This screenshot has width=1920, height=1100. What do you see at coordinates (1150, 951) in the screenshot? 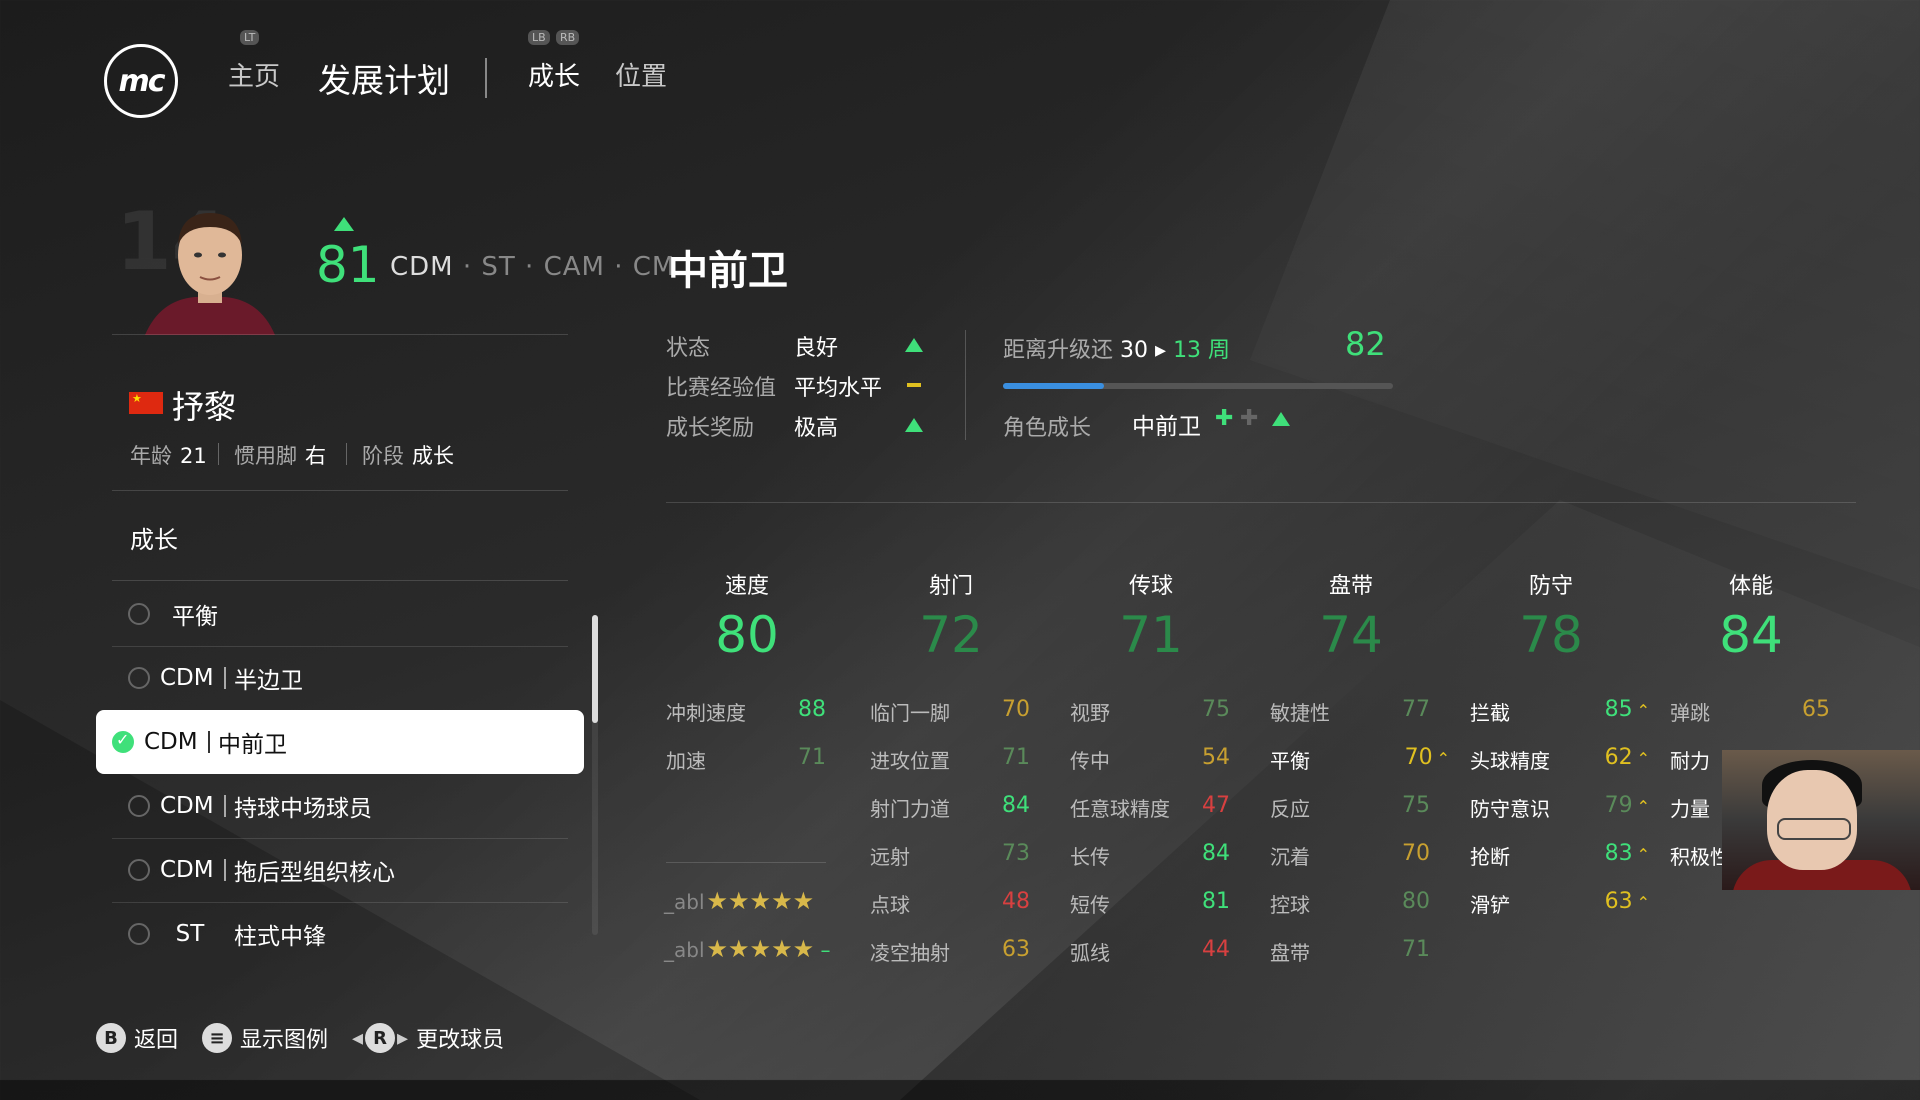
I see `attr-curve: 弧线 44` at bounding box center [1150, 951].